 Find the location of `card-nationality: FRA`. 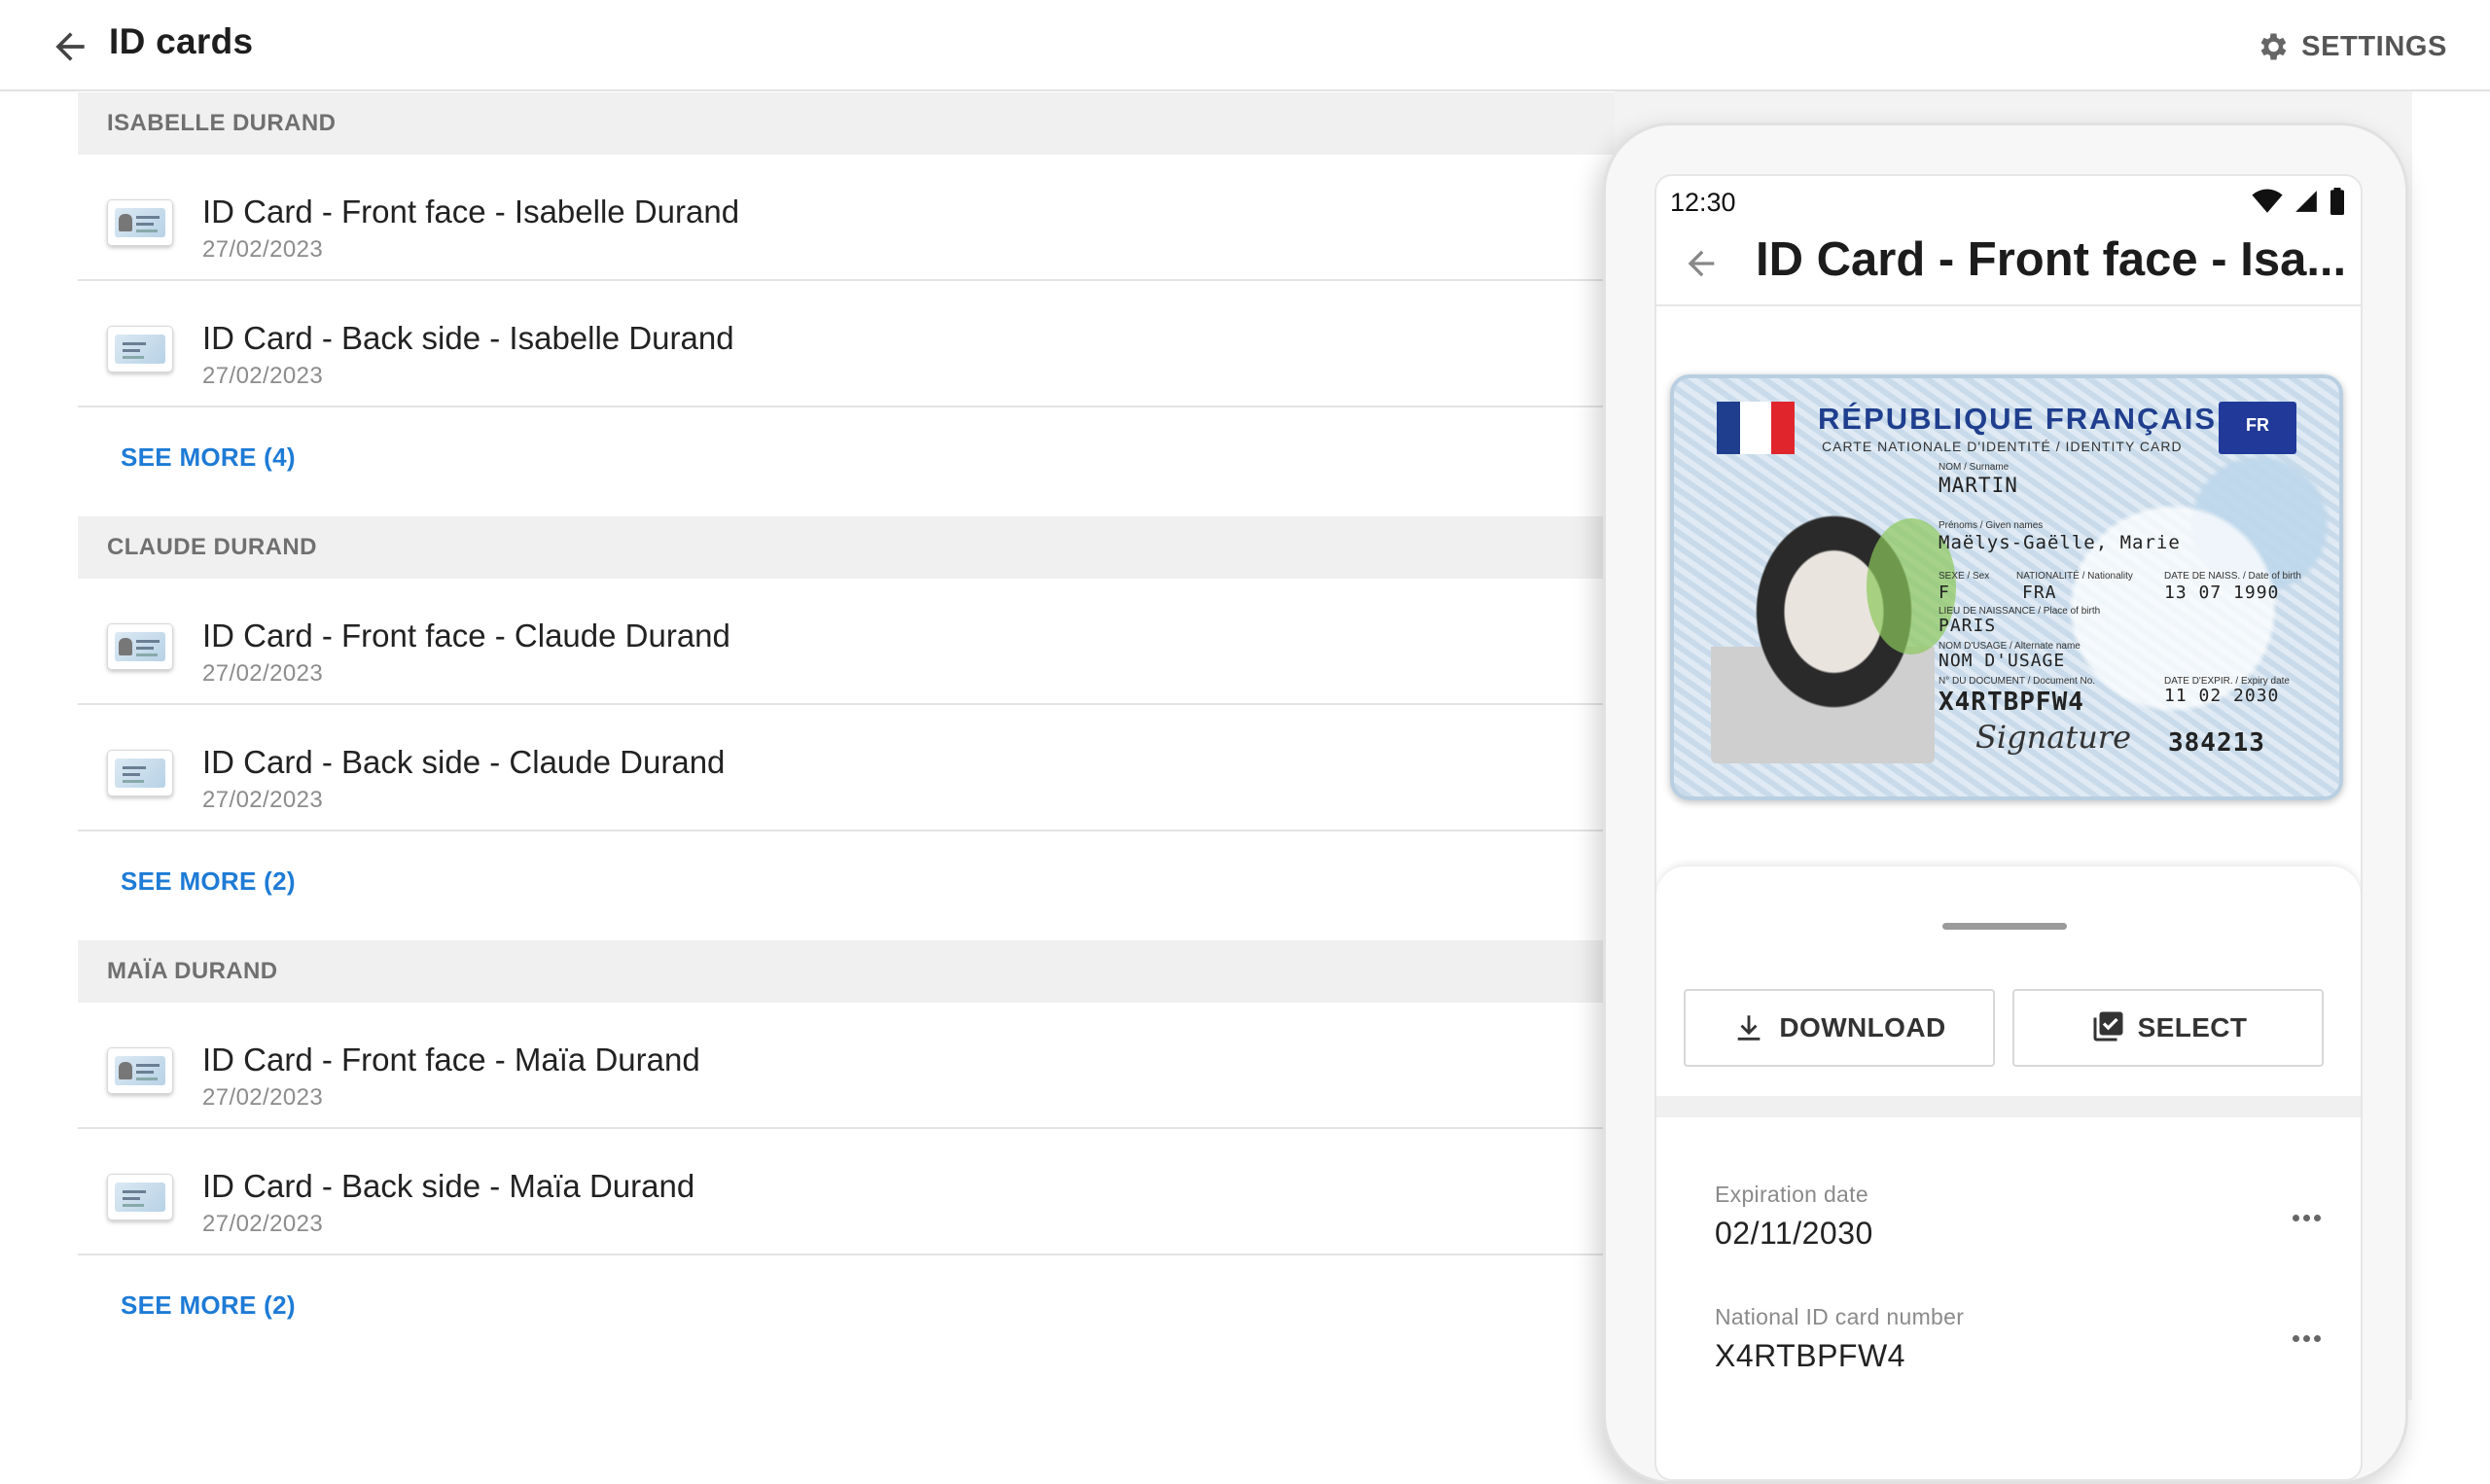

card-nationality: FRA is located at coordinates (2039, 593).